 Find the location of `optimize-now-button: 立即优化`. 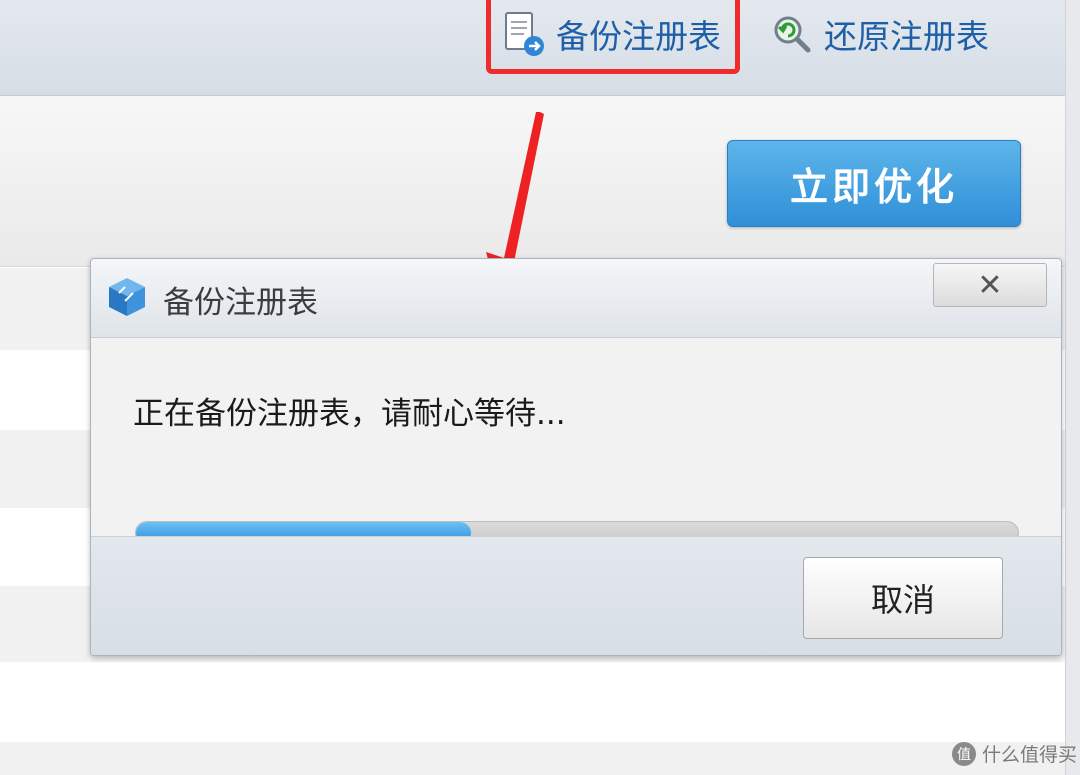

optimize-now-button: 立即优化 is located at coordinates (874, 183).